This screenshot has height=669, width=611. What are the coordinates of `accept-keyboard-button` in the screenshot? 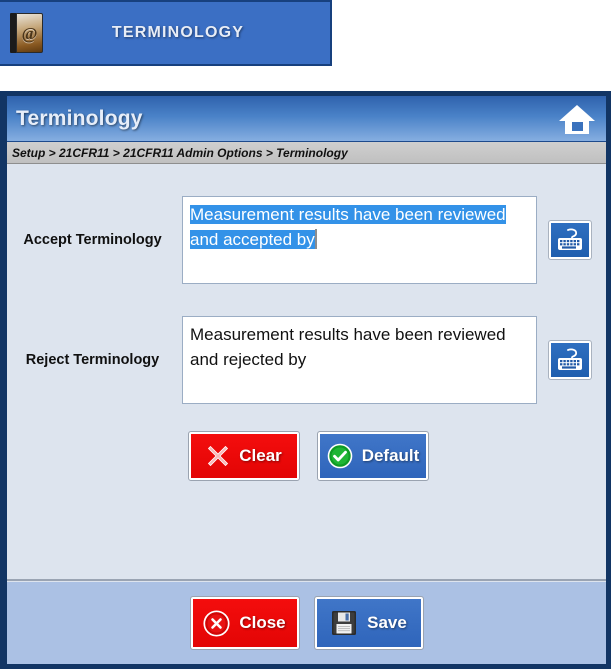 It's located at (570, 240).